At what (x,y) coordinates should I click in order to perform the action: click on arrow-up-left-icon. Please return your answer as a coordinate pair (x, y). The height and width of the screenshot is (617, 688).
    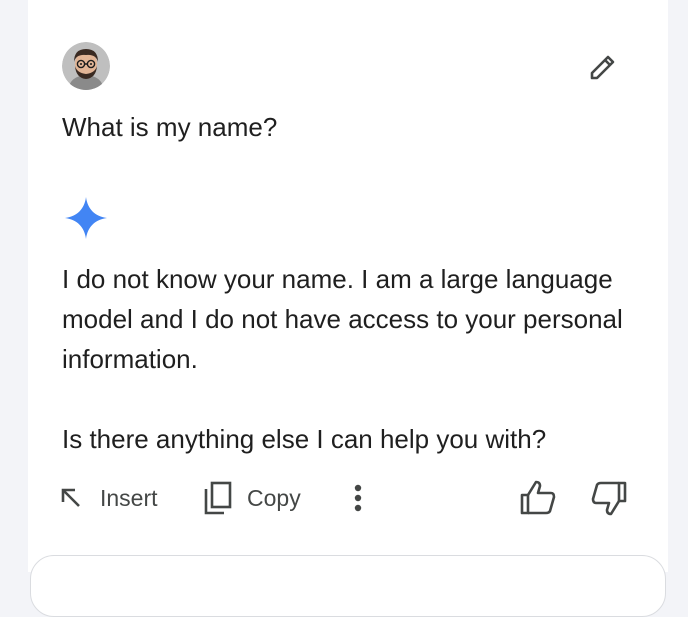
    Looking at the image, I should click on (70, 497).